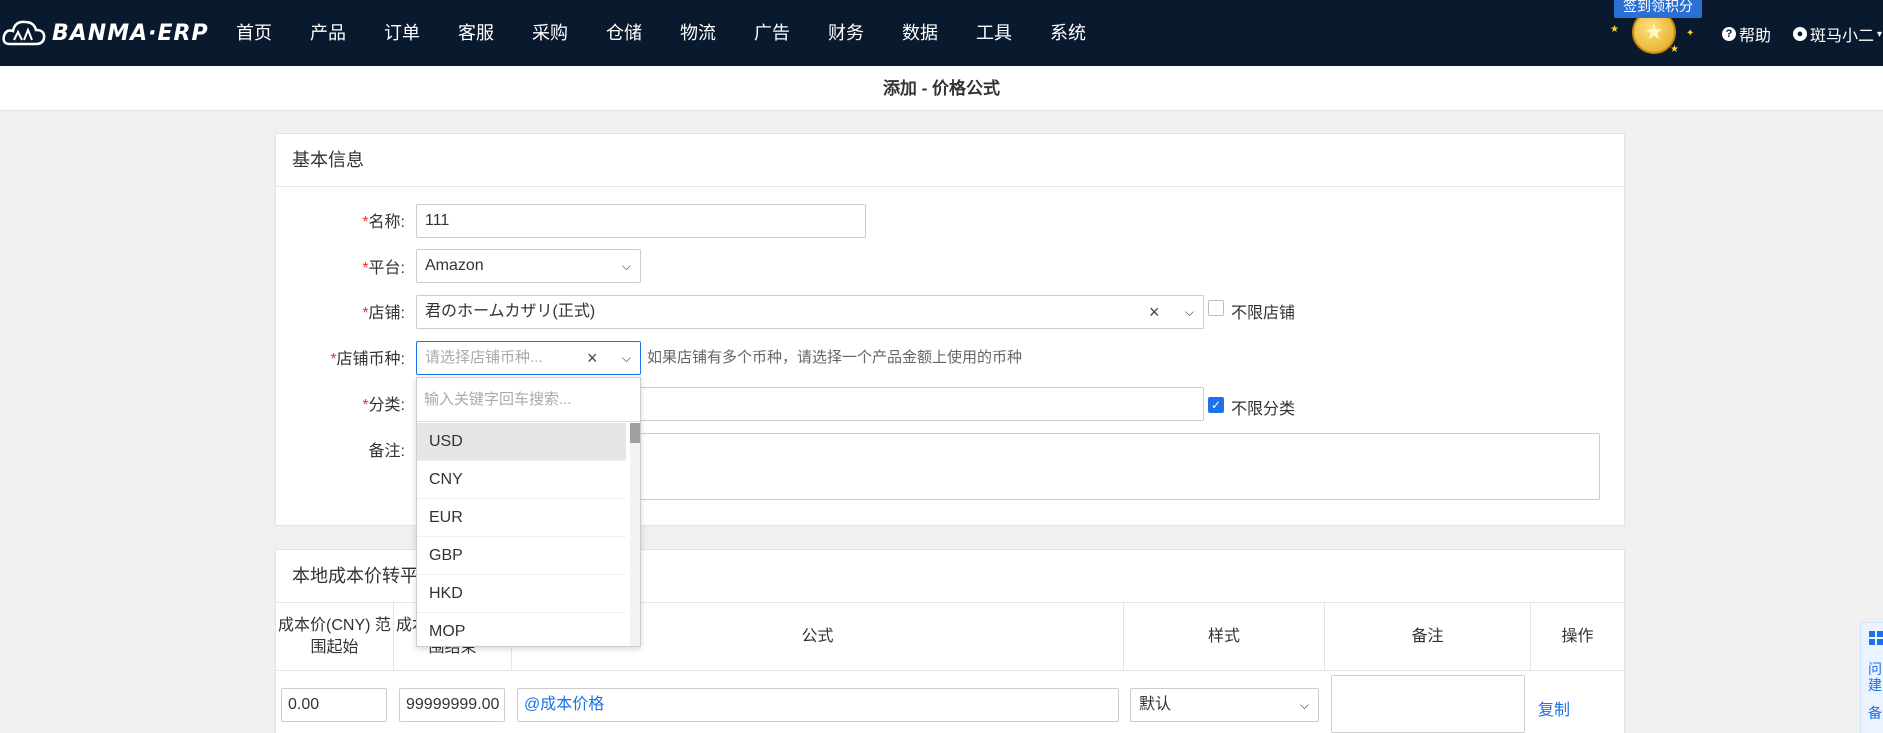 Image resolution: width=1883 pixels, height=733 pixels. What do you see at coordinates (941, 88) in the screenshot?
I see `page-title: 添加 - 价格公式` at bounding box center [941, 88].